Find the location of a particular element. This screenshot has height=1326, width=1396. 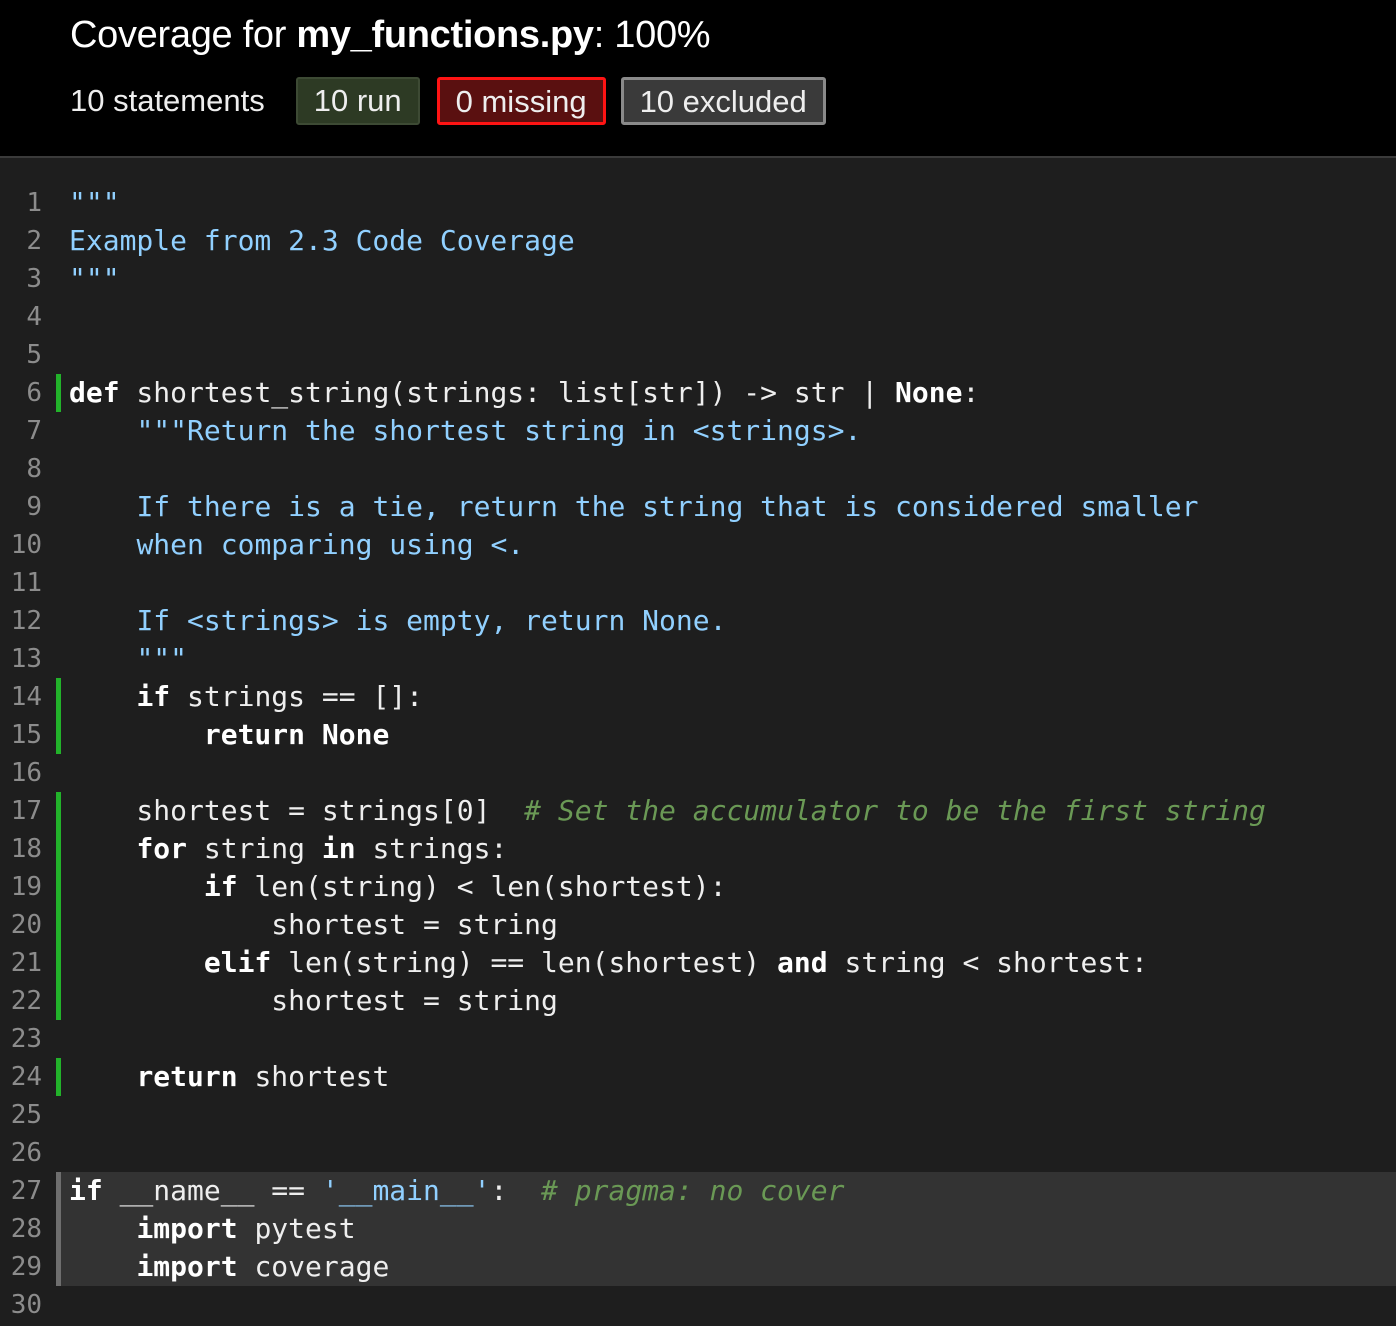

page-title: Coverage for my_functions.py: 100% is located at coordinates (390, 35).